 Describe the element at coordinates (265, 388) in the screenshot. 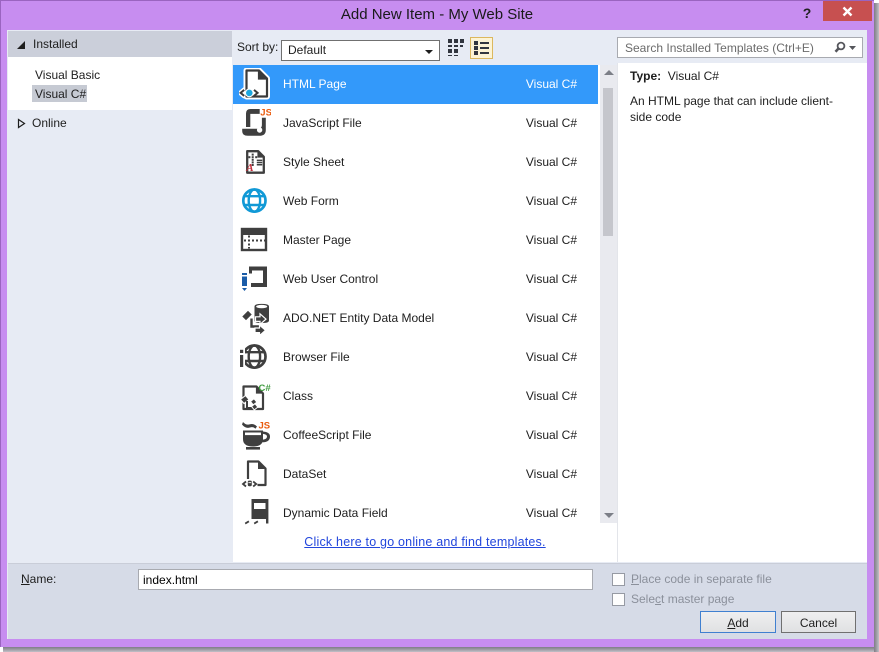

I see `svg-text: C#` at that location.